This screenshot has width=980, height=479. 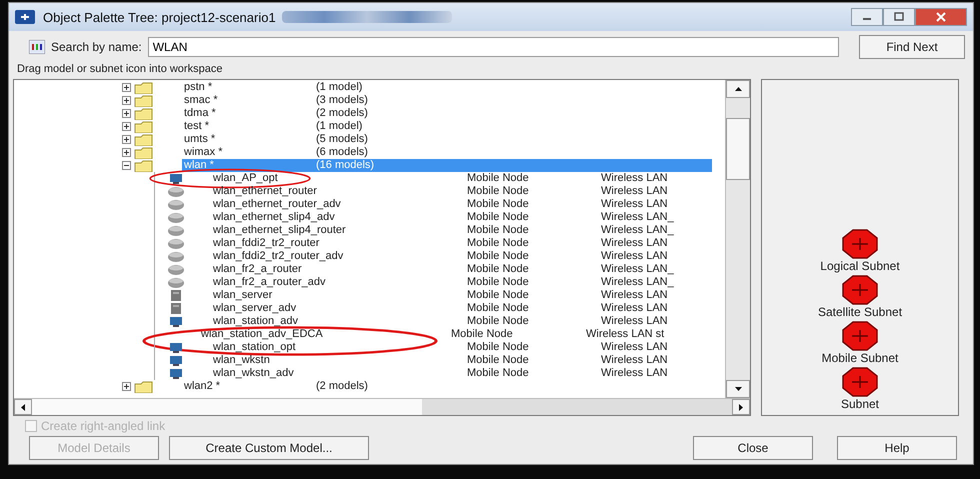 I want to click on model-item: wlan_ethernet_router Mobile Node Wireless LAN, so click(x=463, y=191).